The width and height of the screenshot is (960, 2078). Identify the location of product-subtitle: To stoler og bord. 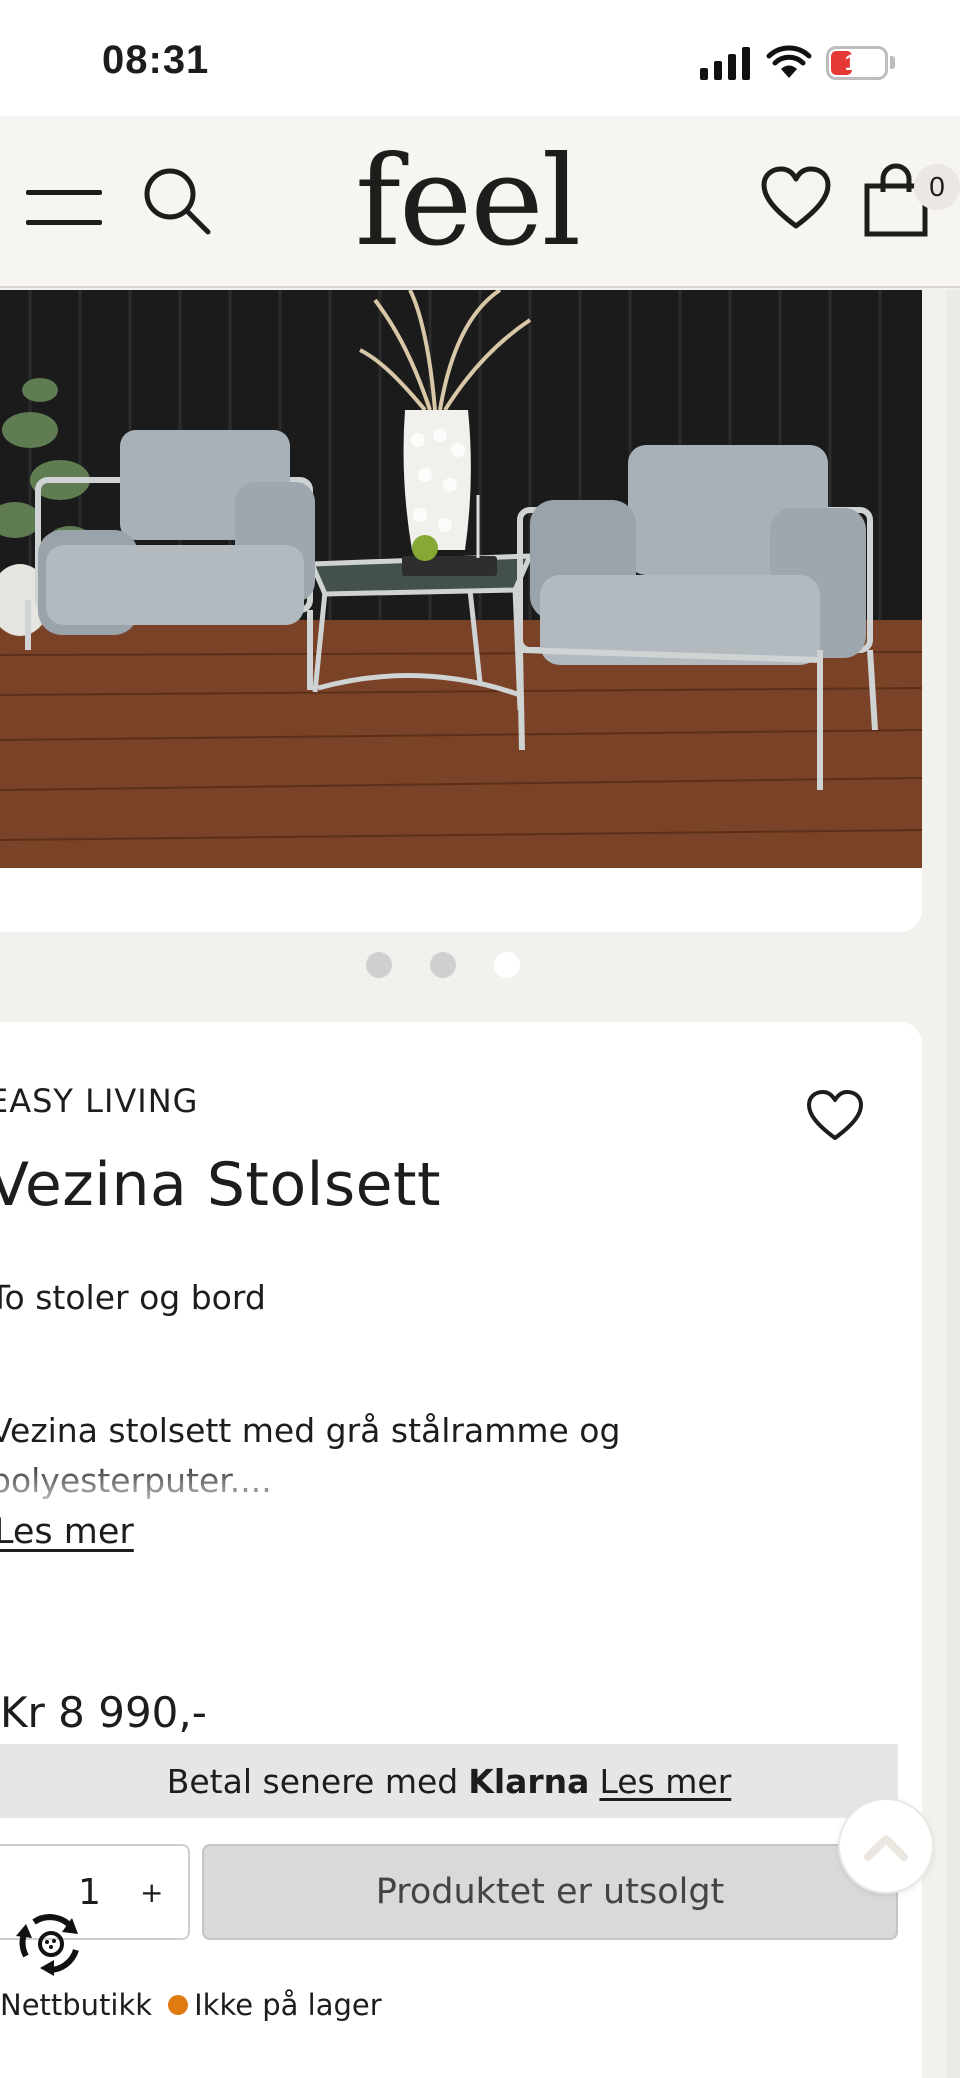
(133, 1297).